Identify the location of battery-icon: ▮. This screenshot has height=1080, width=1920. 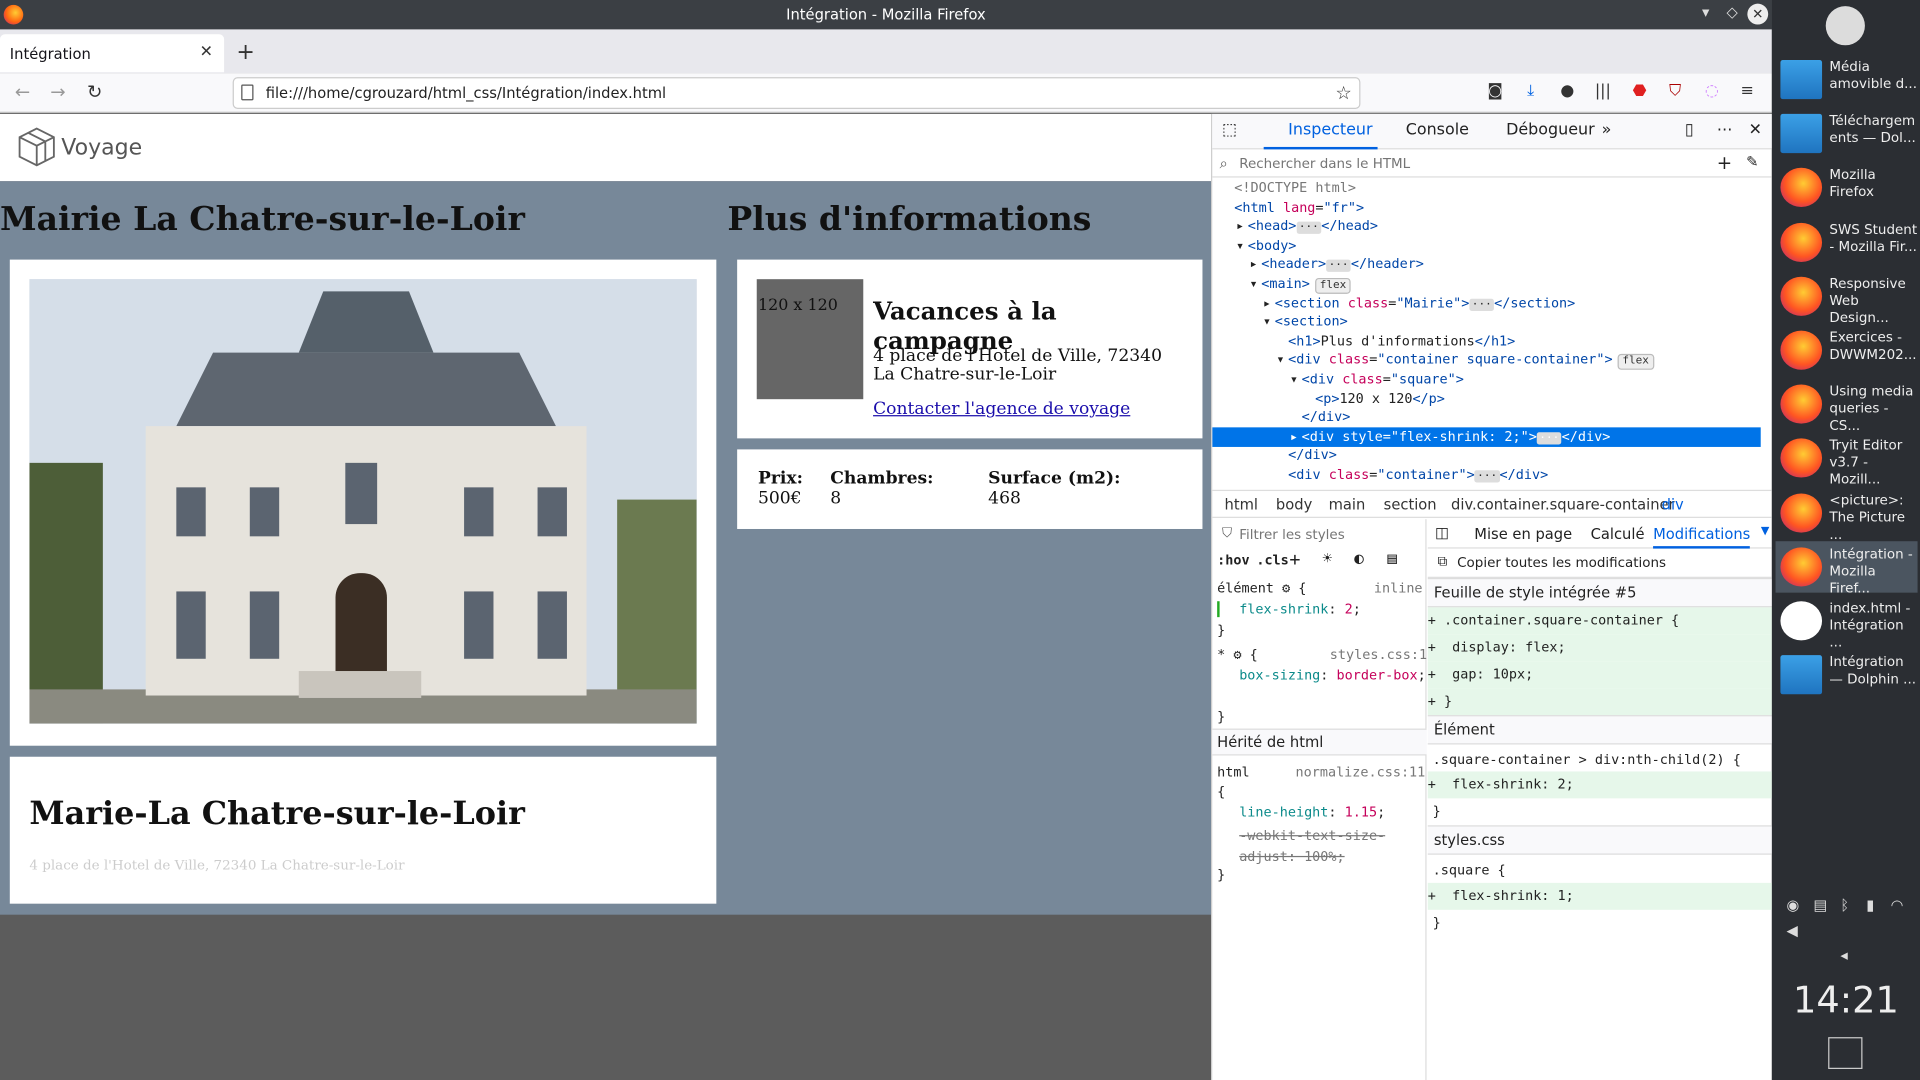
(1870, 904).